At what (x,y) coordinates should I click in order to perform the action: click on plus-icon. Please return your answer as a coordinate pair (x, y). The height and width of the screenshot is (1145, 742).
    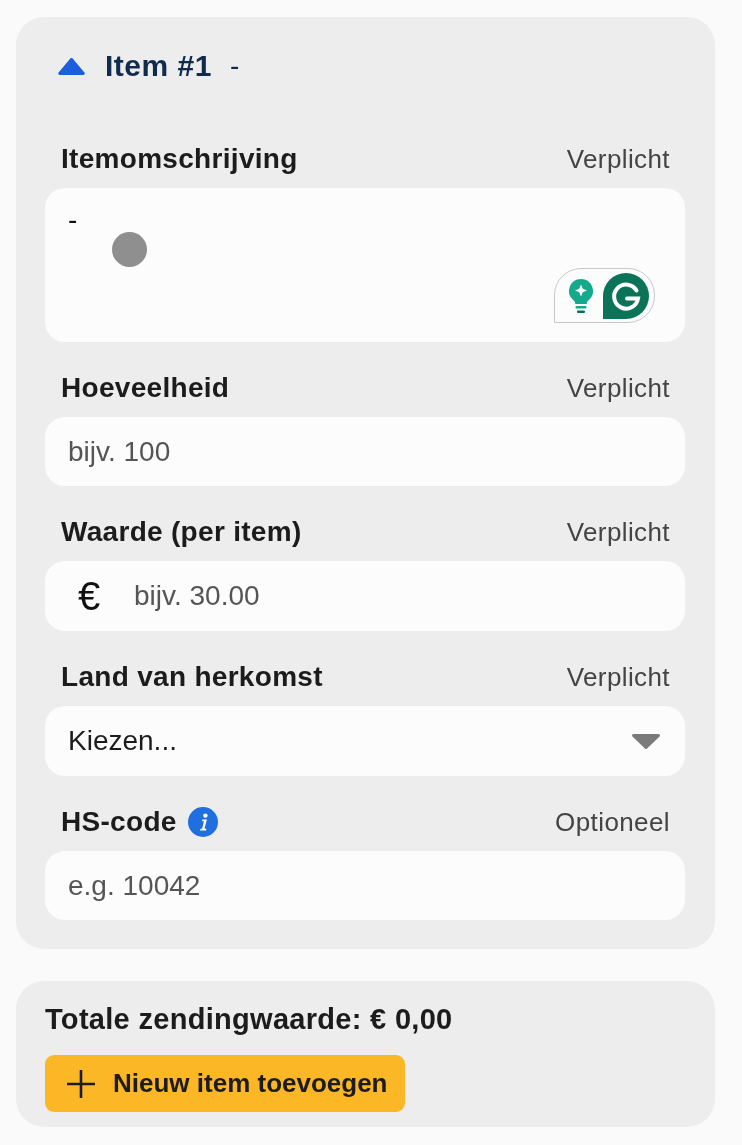
    Looking at the image, I should click on (81, 1083).